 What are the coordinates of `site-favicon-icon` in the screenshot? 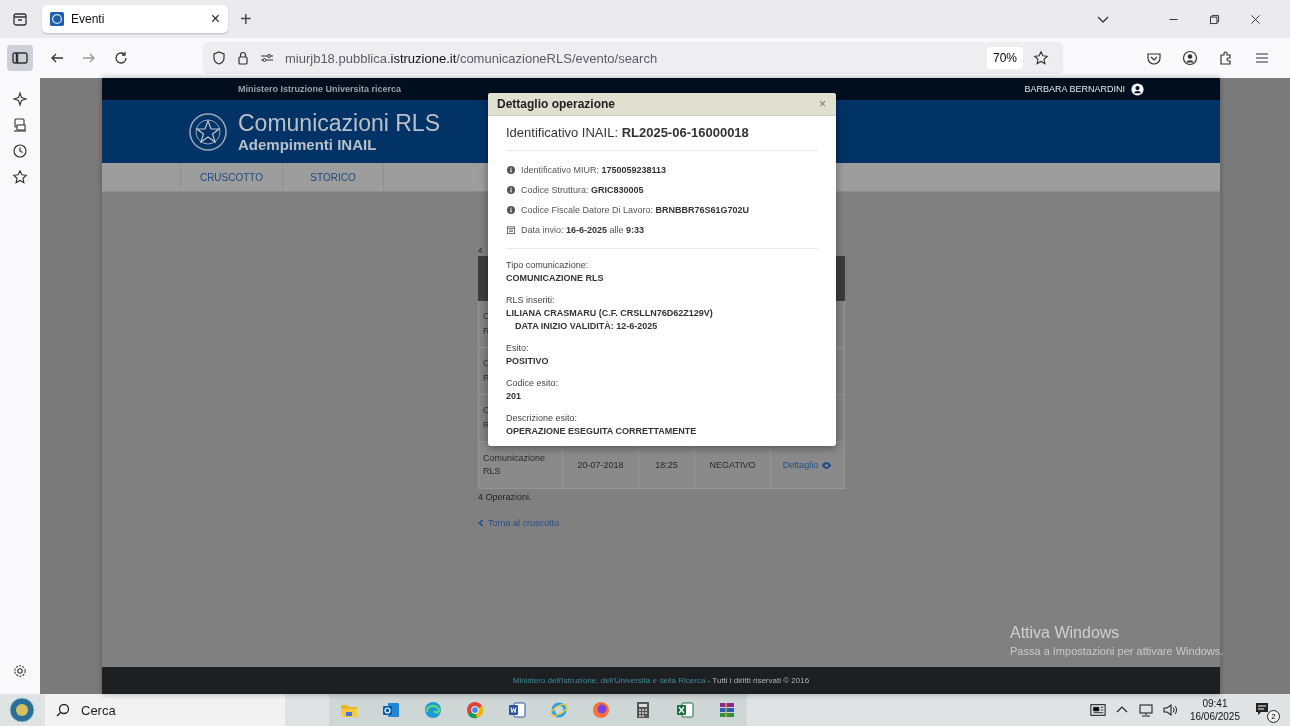 It's located at (57, 19).